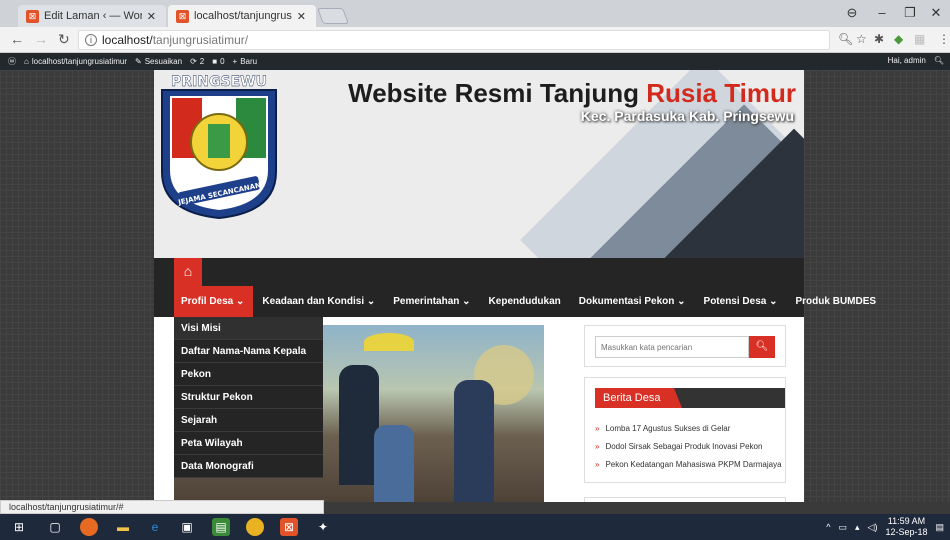  I want to click on new-content-link: + Baru, so click(245, 61).